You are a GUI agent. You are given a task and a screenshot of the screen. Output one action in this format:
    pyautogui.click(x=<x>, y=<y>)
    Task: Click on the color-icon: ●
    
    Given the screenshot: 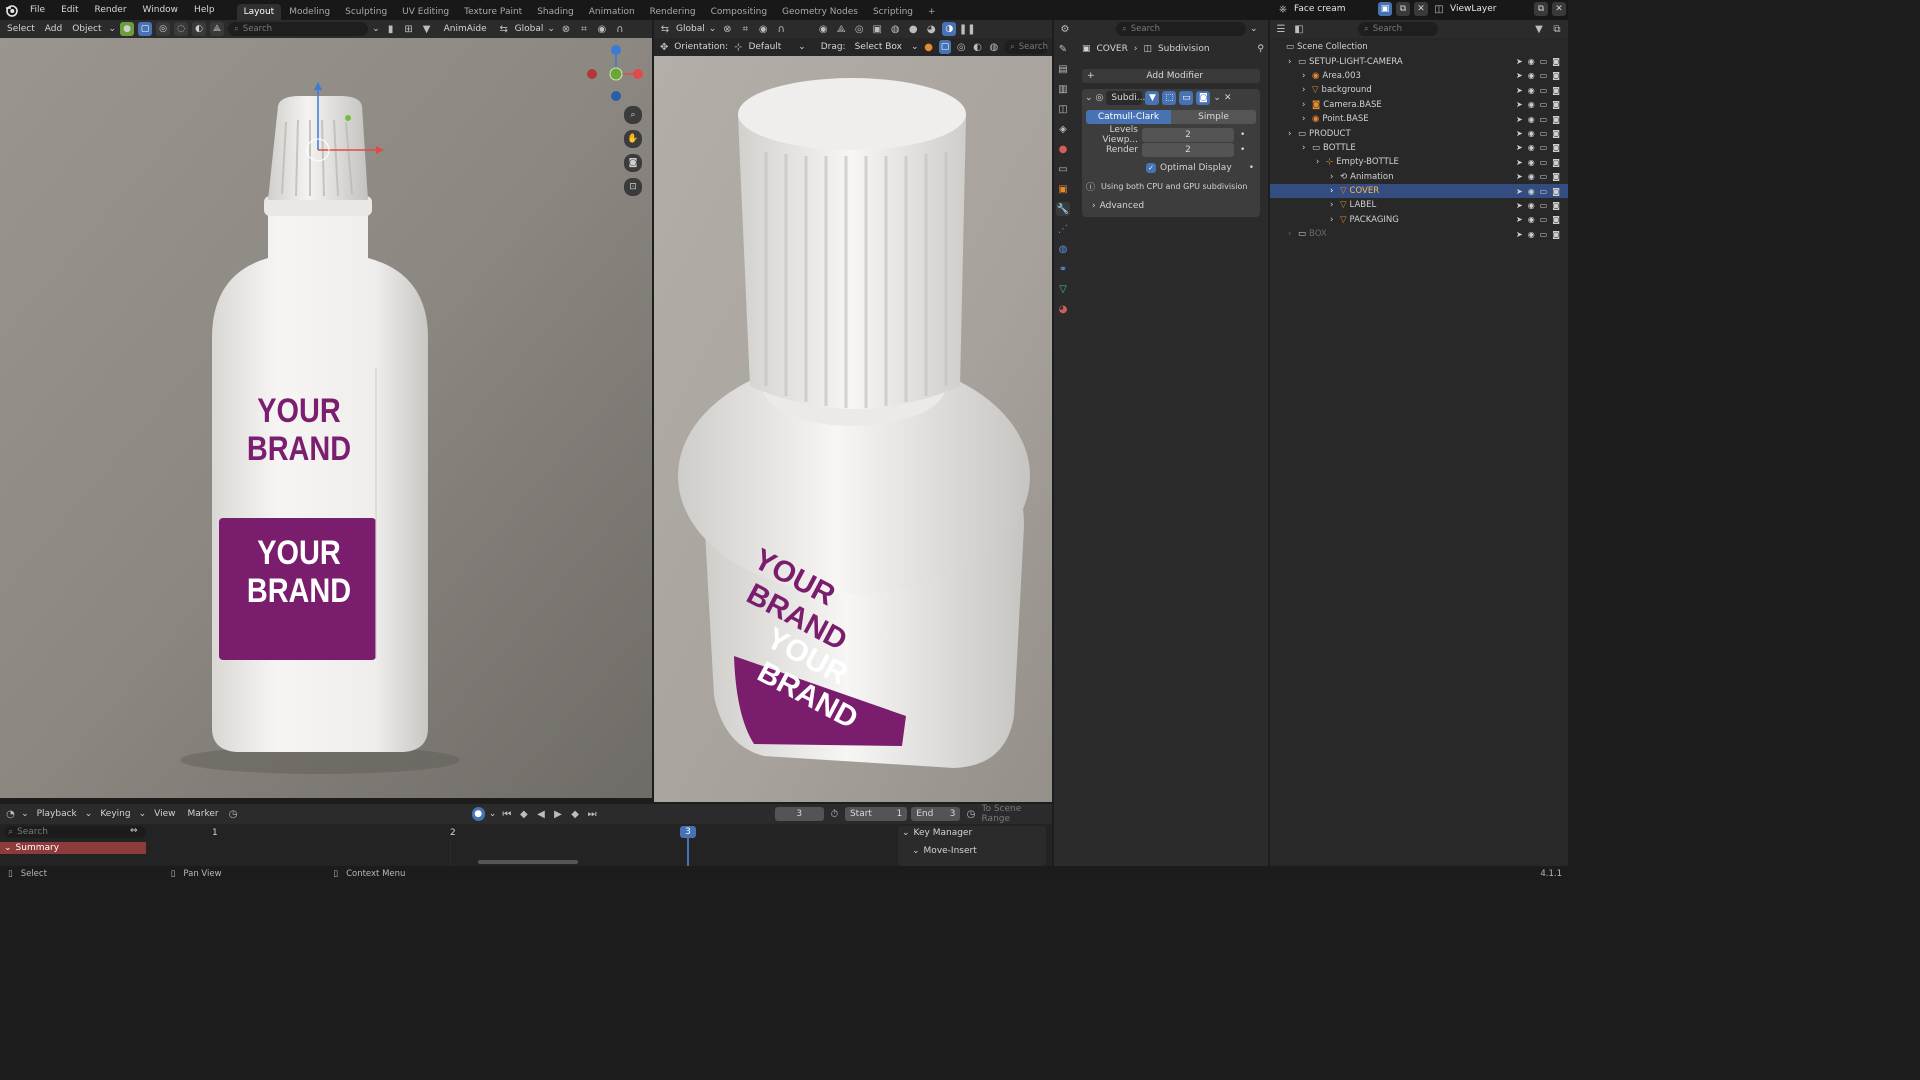 What is the action you would take?
    pyautogui.click(x=929, y=47)
    